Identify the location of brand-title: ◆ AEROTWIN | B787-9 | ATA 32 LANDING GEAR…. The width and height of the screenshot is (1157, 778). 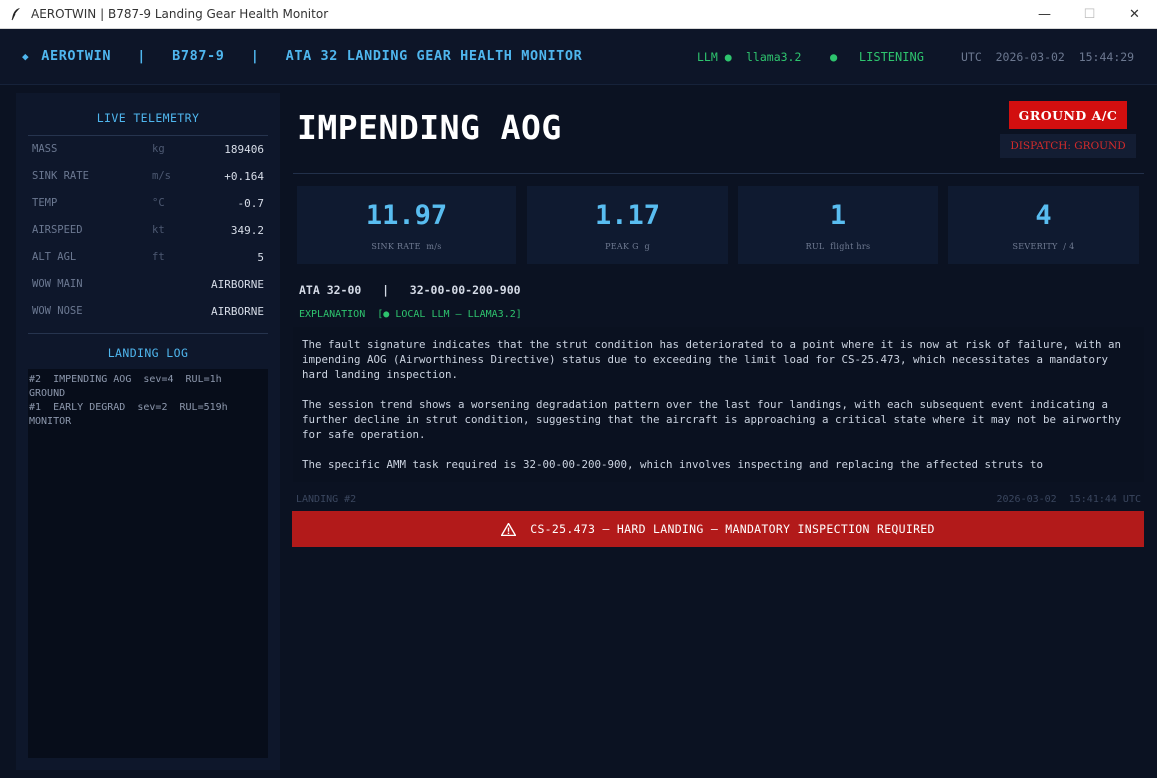
(302, 56).